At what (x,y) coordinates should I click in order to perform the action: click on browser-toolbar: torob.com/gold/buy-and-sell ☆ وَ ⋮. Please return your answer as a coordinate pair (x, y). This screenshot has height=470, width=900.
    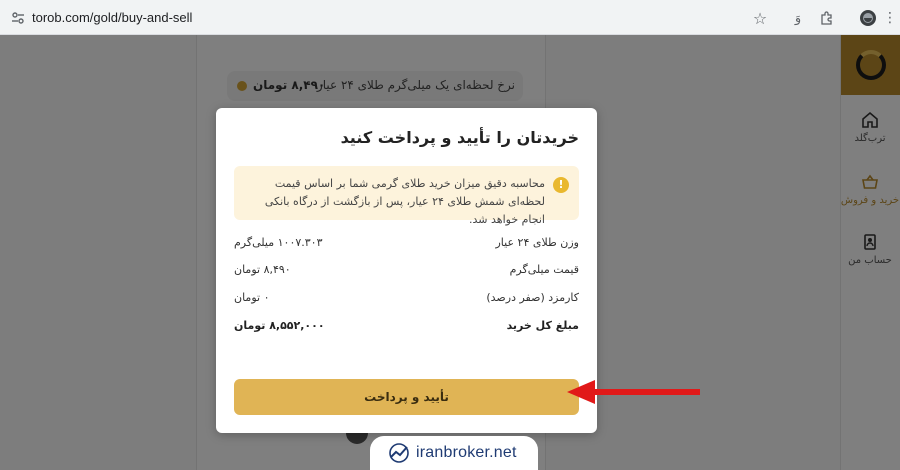
    Looking at the image, I should click on (450, 17).